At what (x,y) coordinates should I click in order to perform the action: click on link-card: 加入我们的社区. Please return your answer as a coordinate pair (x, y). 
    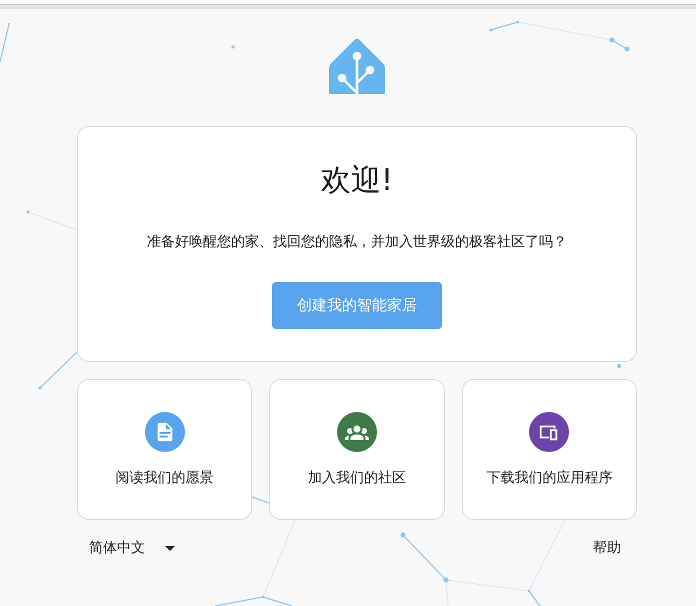
    Looking at the image, I should click on (357, 449).